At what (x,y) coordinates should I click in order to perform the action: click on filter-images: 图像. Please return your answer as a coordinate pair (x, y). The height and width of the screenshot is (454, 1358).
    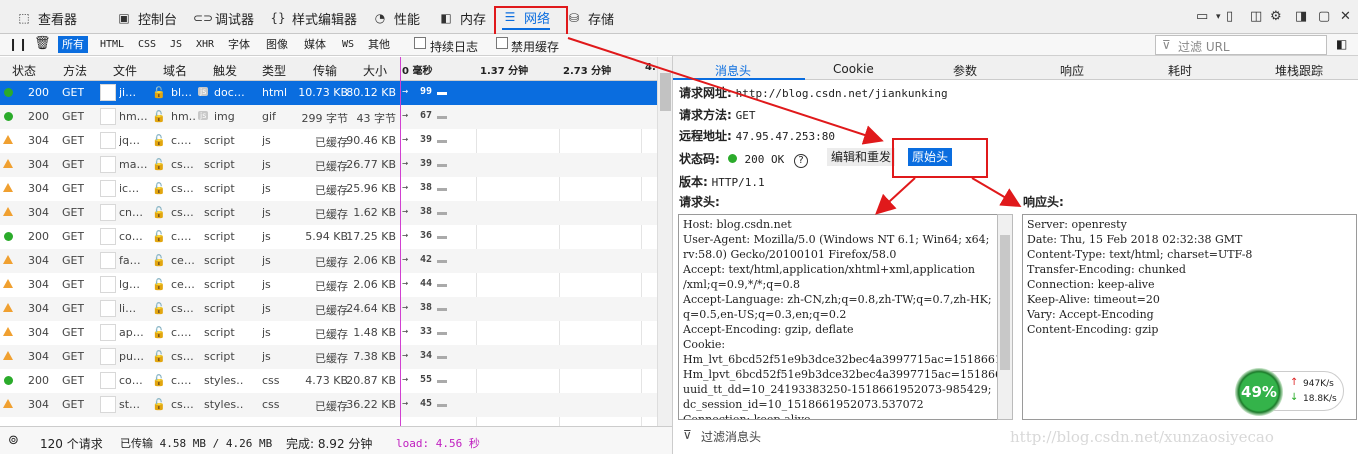
    Looking at the image, I should click on (277, 44).